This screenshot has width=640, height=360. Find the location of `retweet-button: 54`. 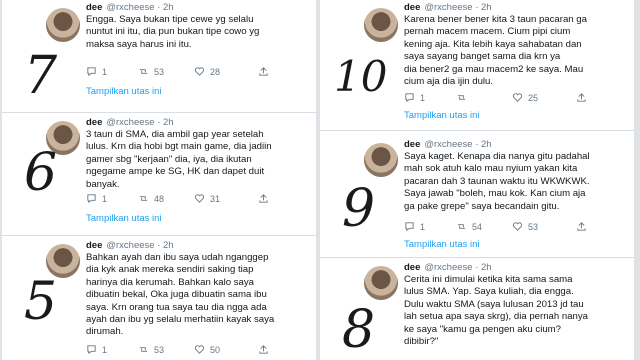

retweet-button: 54 is located at coordinates (469, 226).